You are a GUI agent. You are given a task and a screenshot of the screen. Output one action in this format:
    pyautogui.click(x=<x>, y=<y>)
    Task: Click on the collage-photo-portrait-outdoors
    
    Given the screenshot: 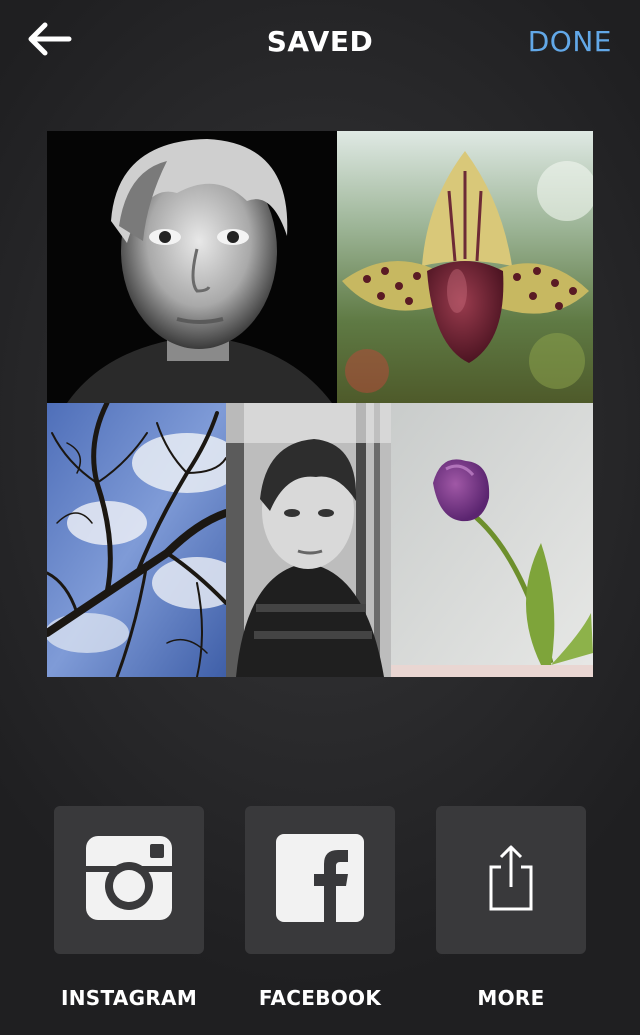 What is the action you would take?
    pyautogui.click(x=308, y=540)
    